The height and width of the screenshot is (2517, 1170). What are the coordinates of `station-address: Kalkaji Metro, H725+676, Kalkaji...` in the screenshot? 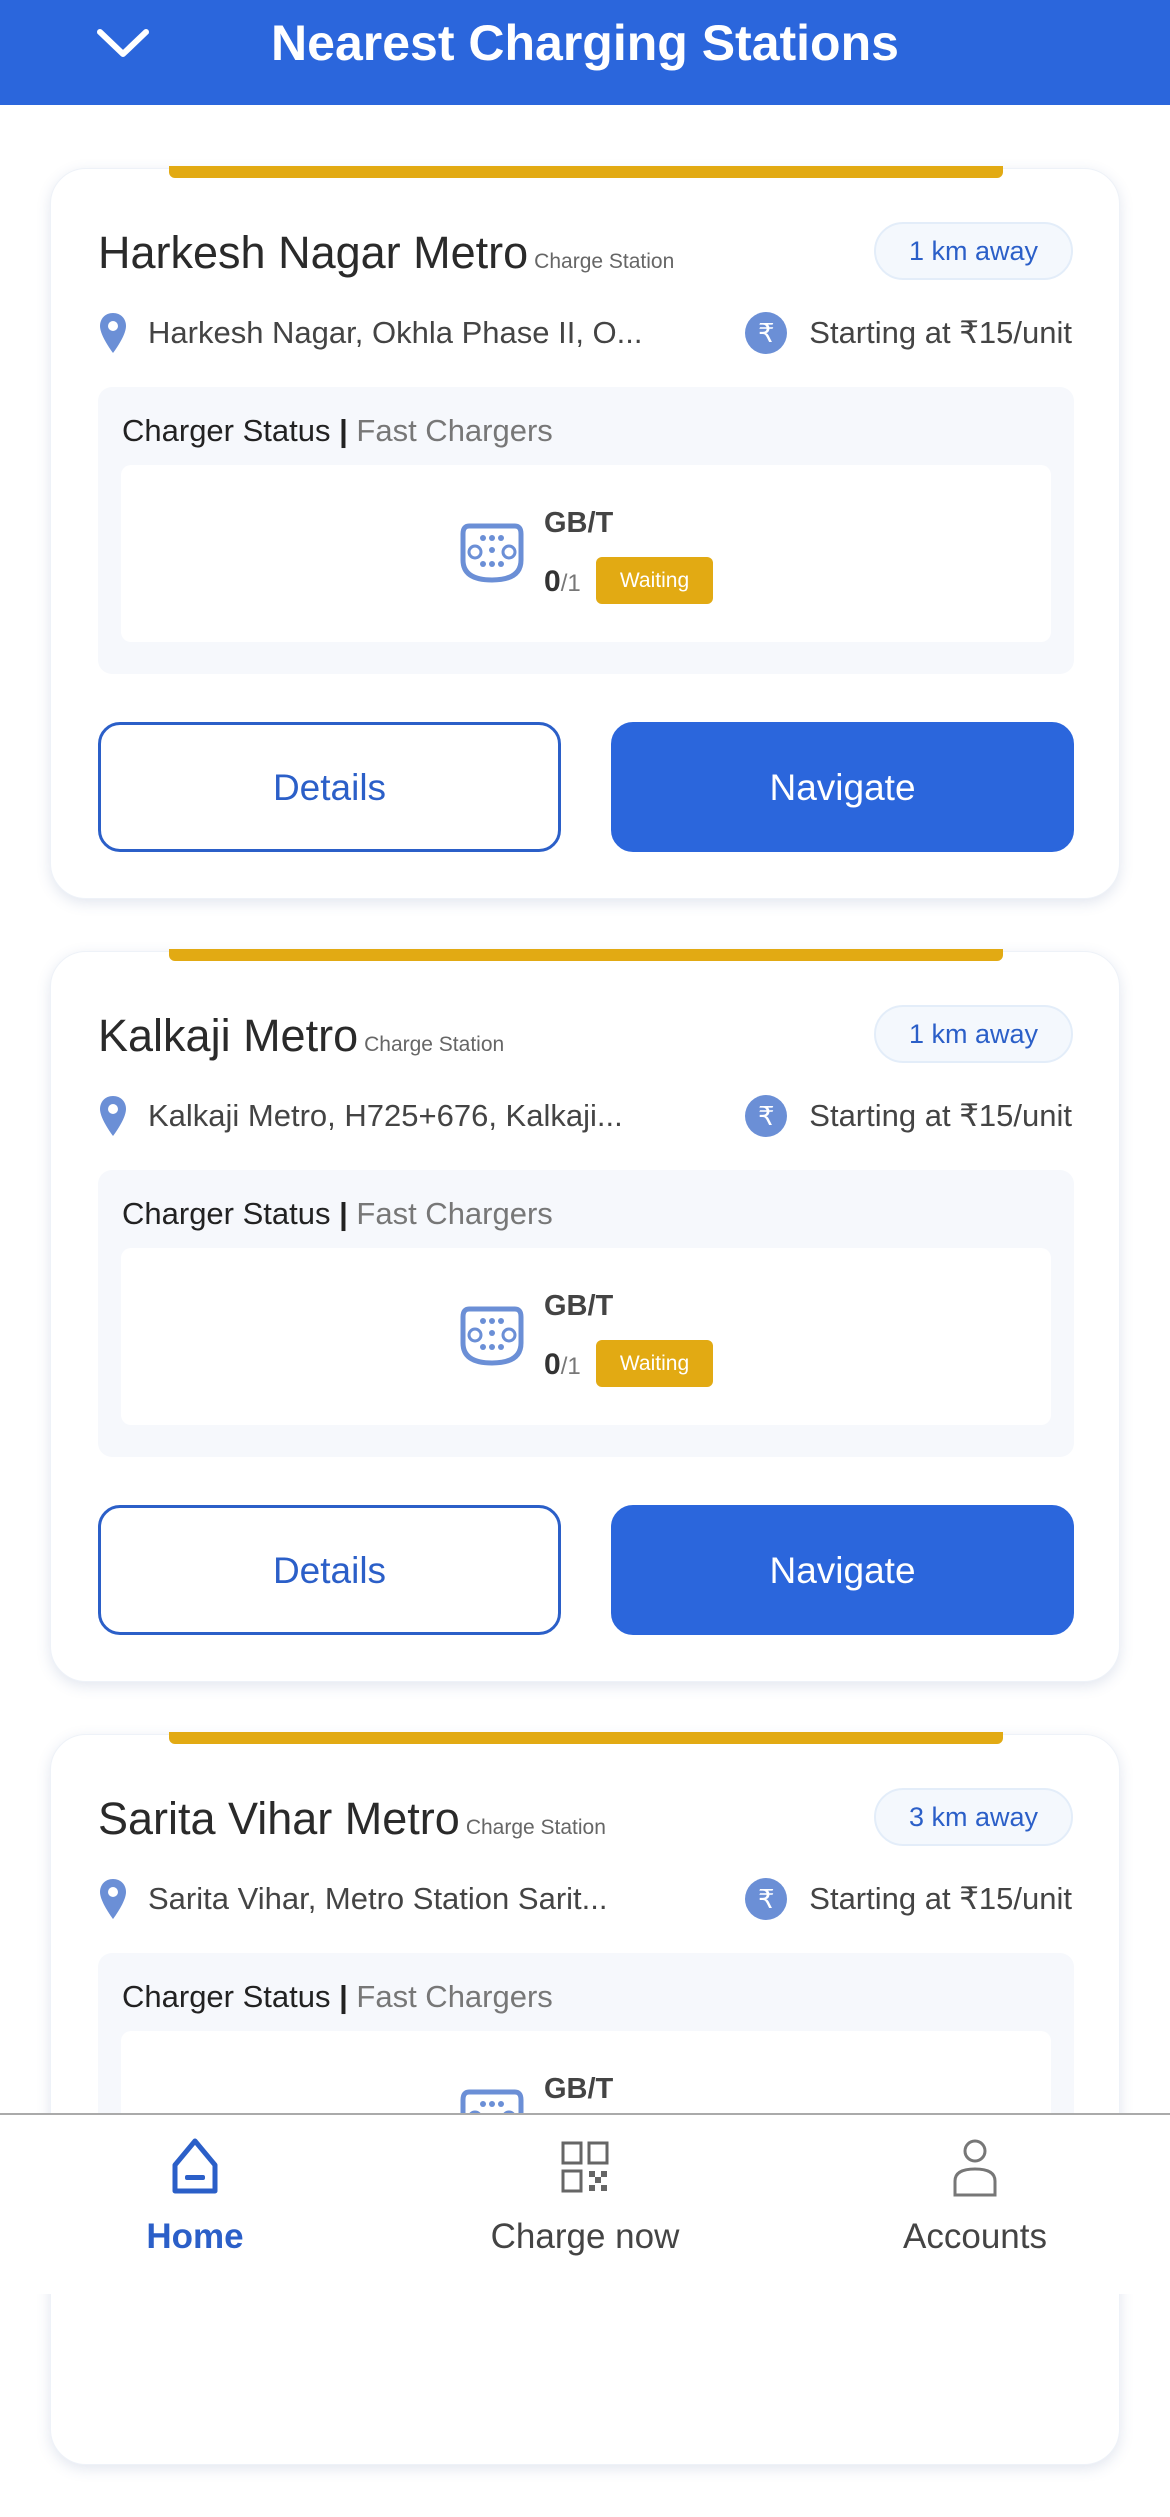 It's located at (385, 1115).